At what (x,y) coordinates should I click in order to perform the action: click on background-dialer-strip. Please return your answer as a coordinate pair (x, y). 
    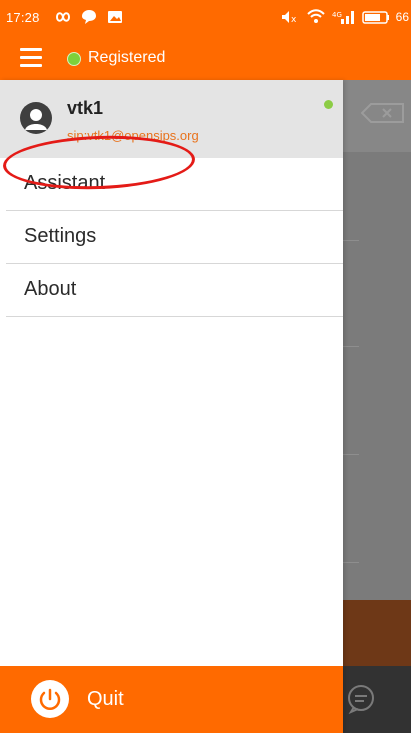
    Looking at the image, I should click on (377, 116).